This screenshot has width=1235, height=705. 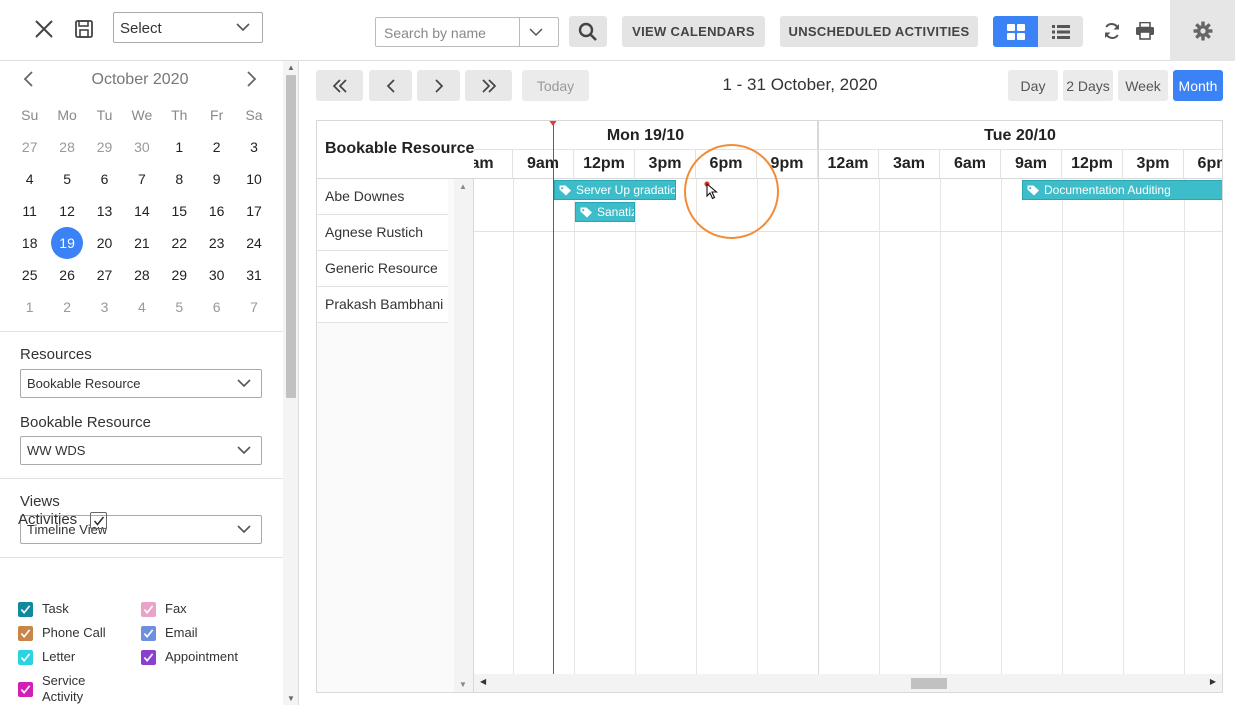 What do you see at coordinates (1060, 31) in the screenshot?
I see `list-view-button` at bounding box center [1060, 31].